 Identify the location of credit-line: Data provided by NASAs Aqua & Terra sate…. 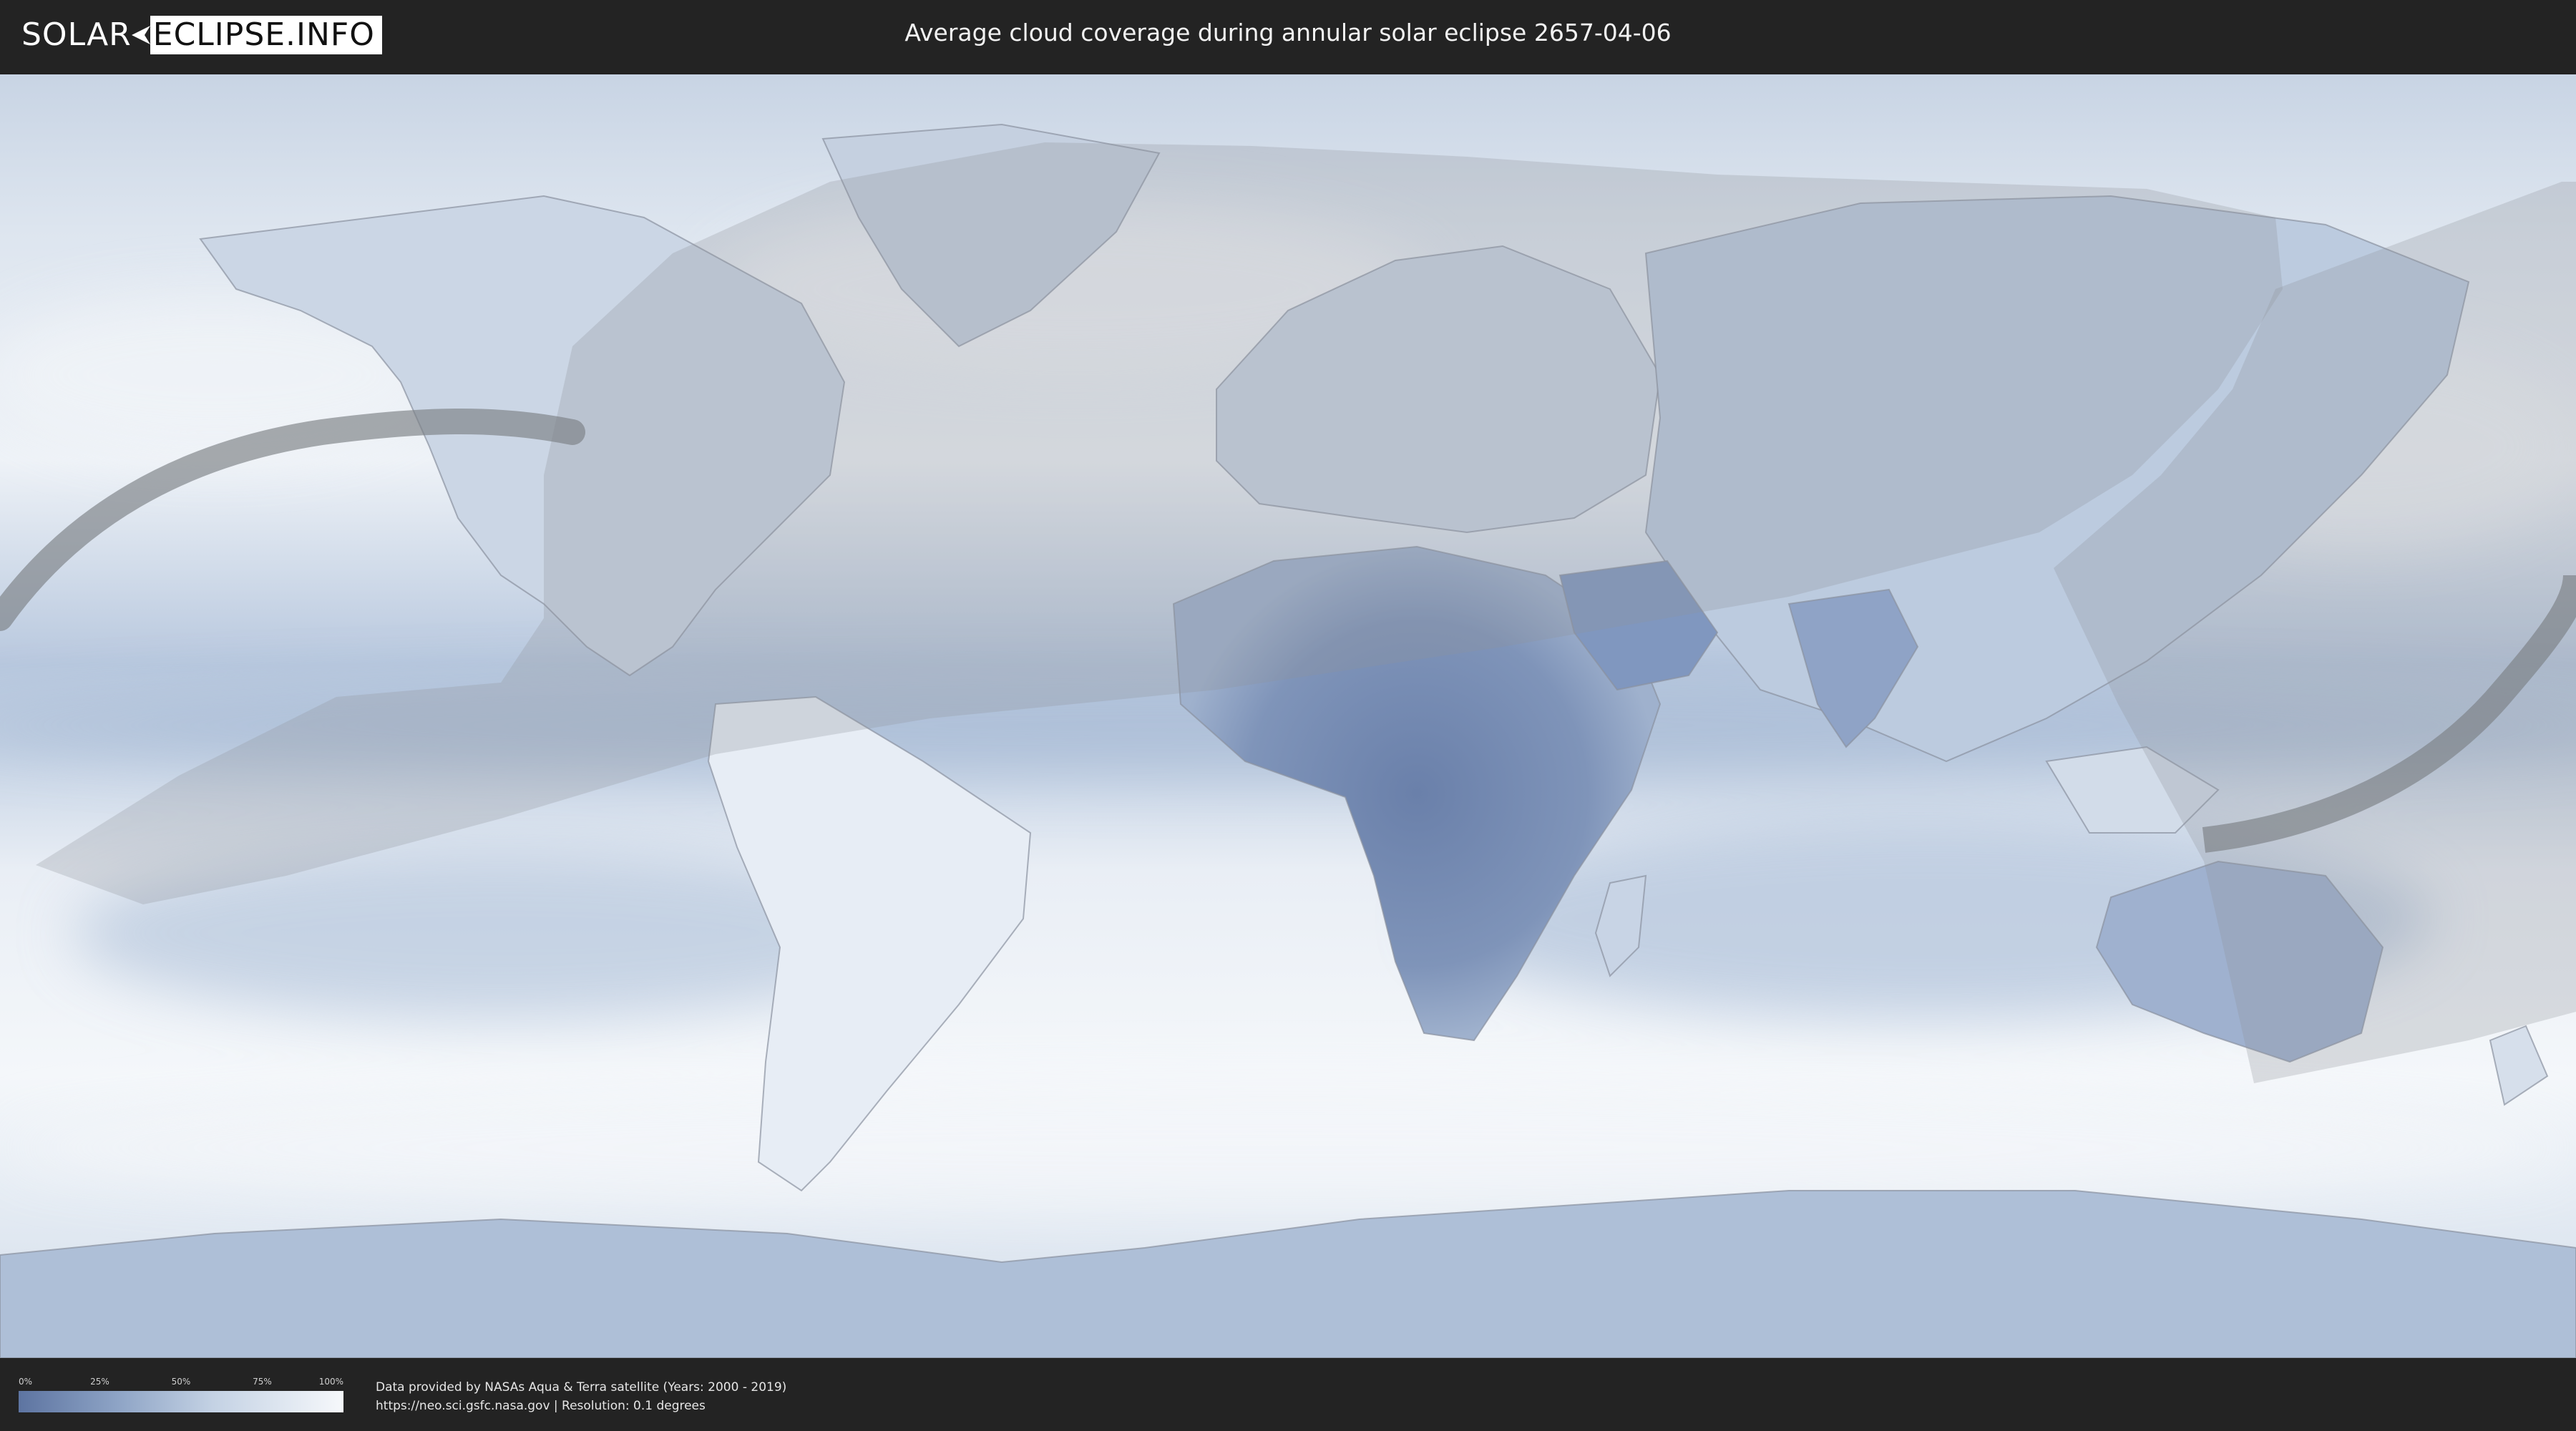
(581, 1387).